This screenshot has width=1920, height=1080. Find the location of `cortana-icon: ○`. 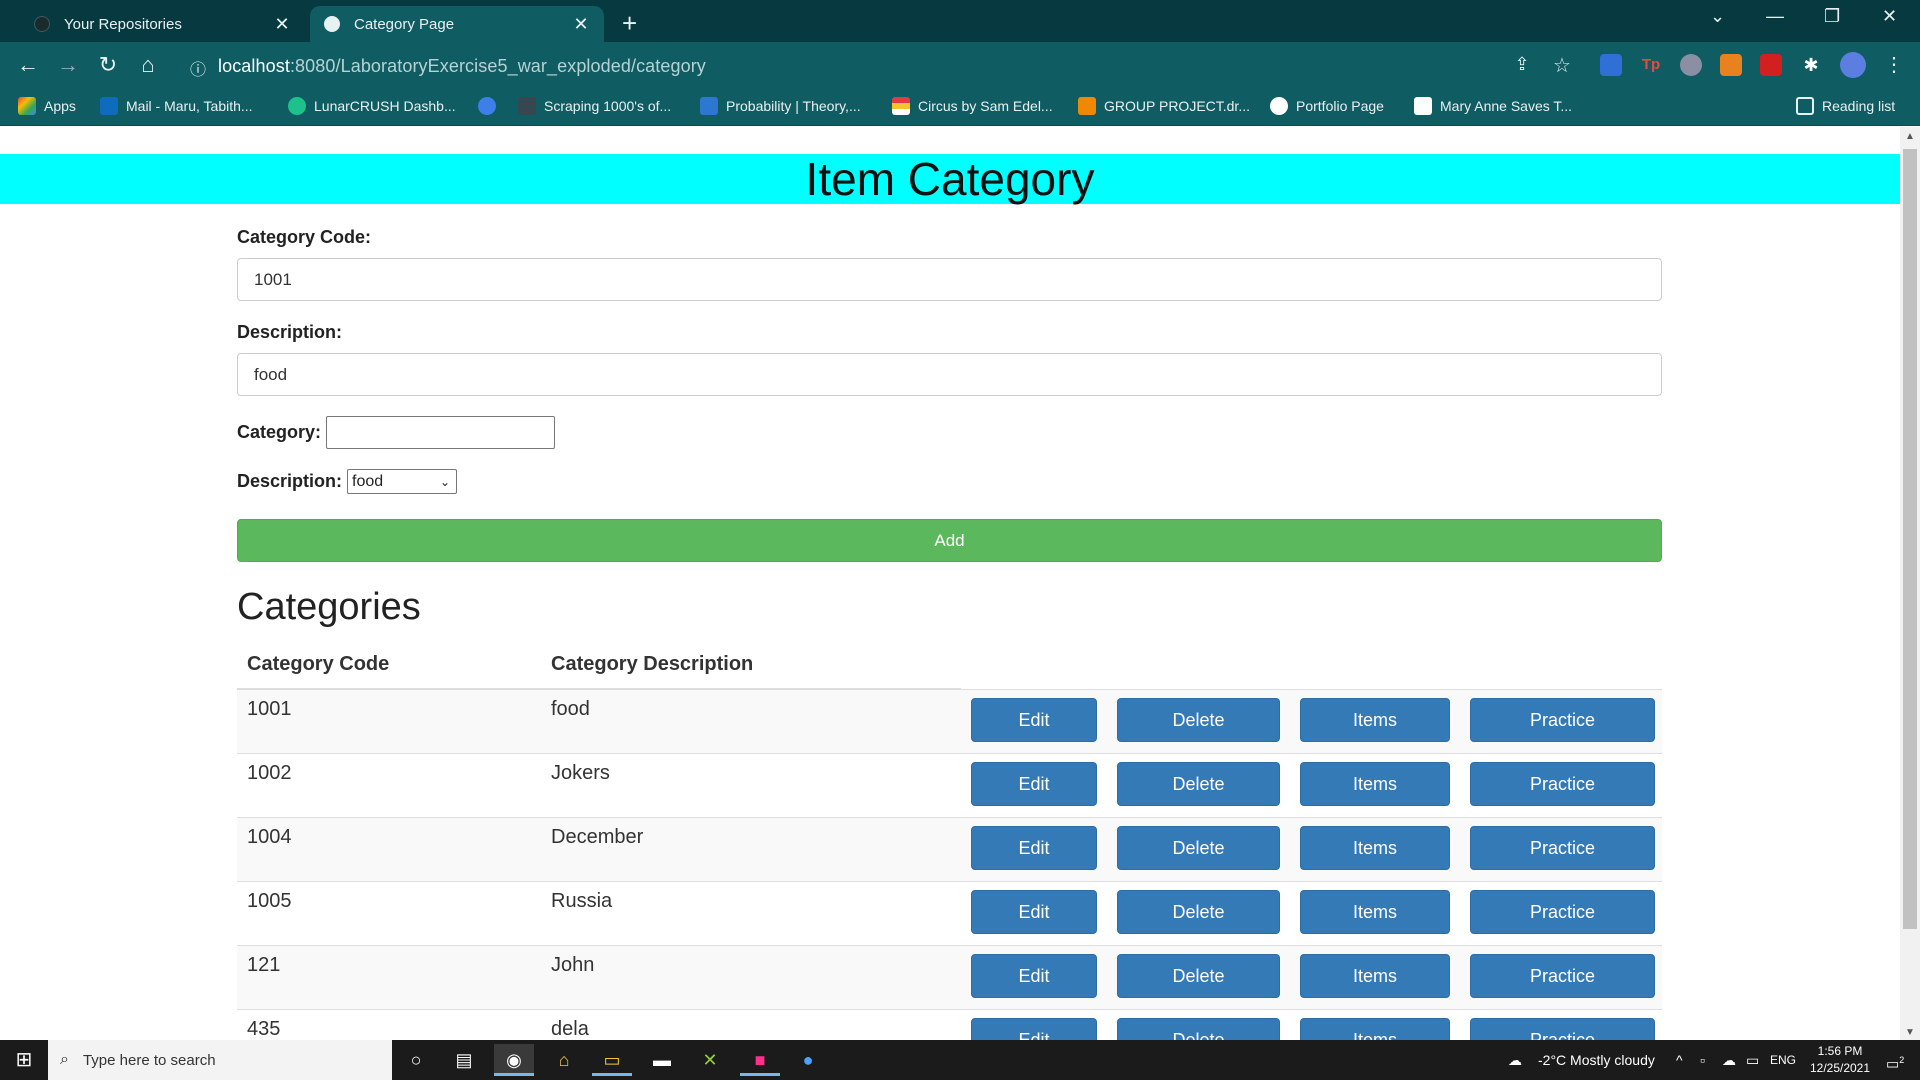

cortana-icon: ○ is located at coordinates (416, 1060).